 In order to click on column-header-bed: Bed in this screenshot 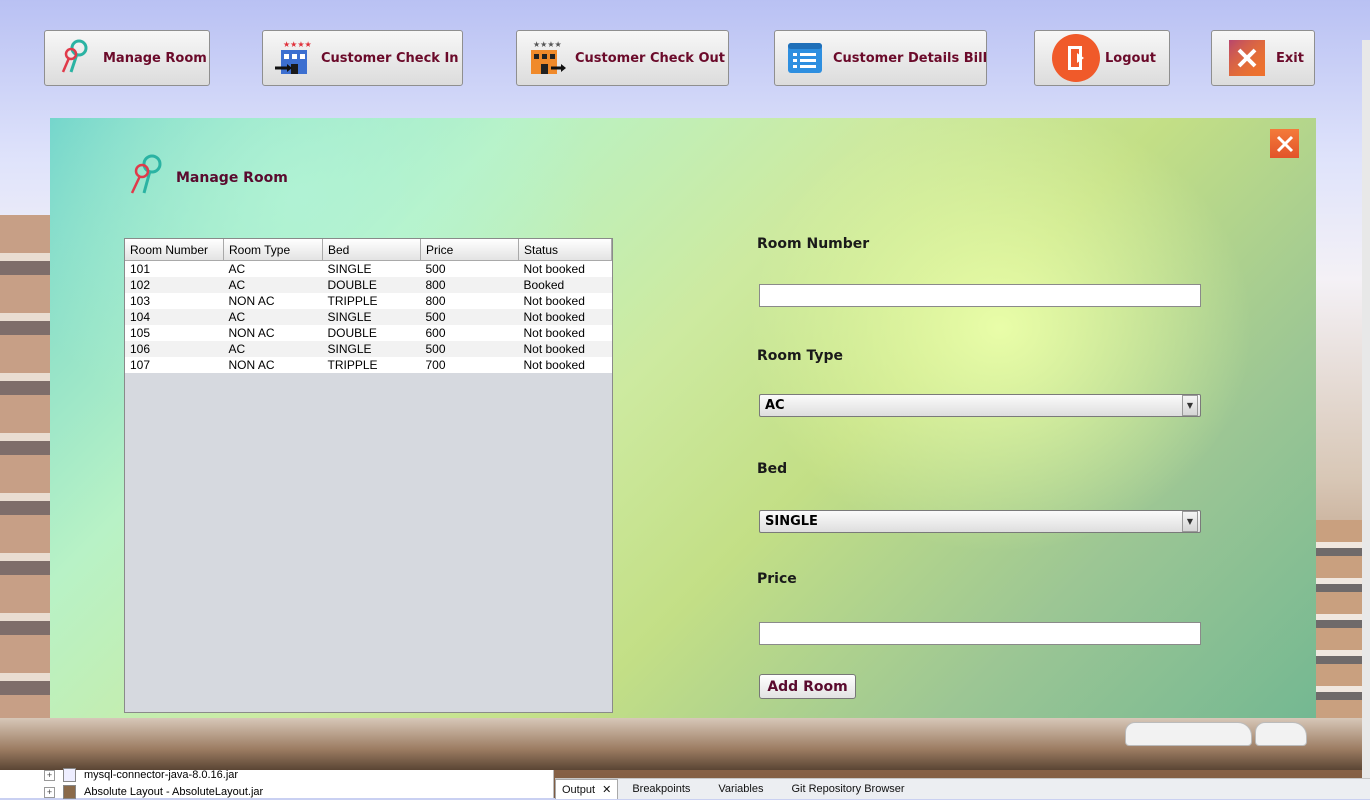, I will do `click(371, 250)`.